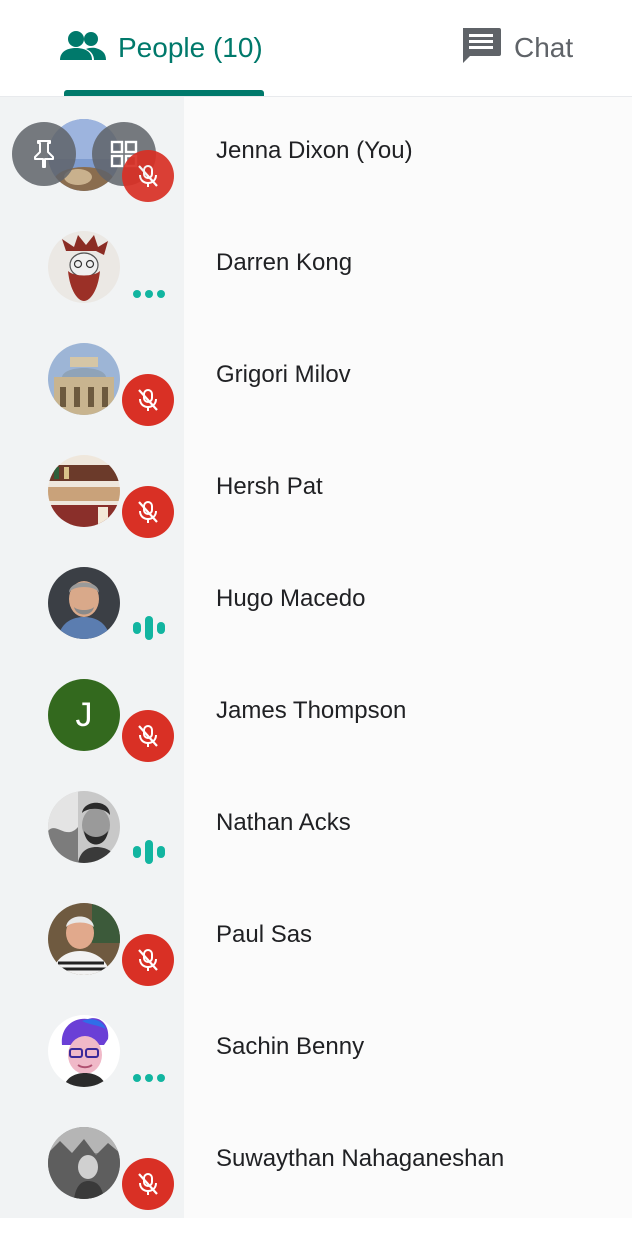  I want to click on avatar: J, so click(84, 715).